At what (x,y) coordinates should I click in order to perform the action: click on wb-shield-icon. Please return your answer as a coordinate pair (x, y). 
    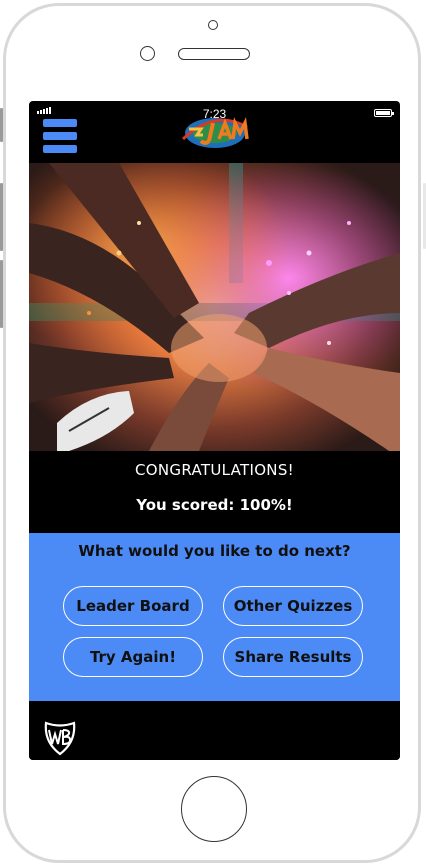
    Looking at the image, I should click on (60, 738).